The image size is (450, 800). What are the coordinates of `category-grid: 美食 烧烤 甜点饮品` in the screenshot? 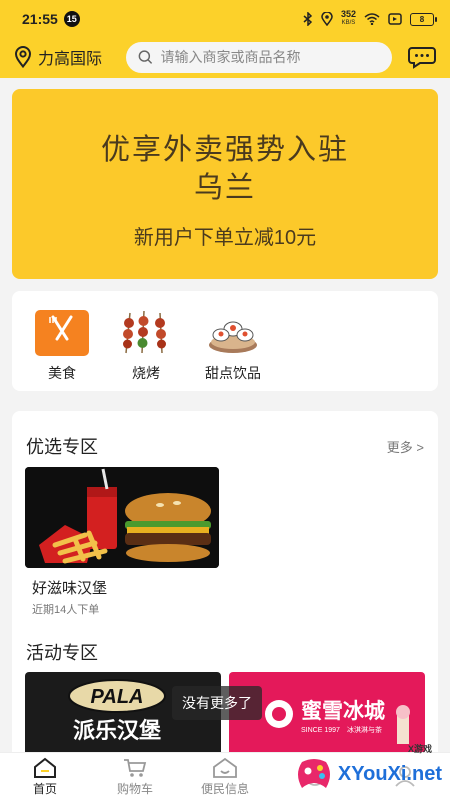 It's located at (225, 341).